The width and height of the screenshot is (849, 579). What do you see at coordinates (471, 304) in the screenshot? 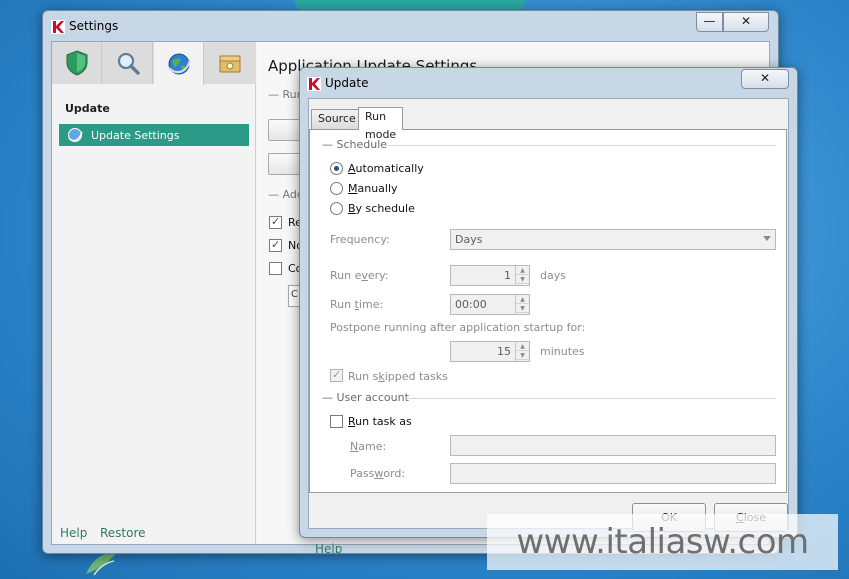
I see `run-time-value: 00:00` at bounding box center [471, 304].